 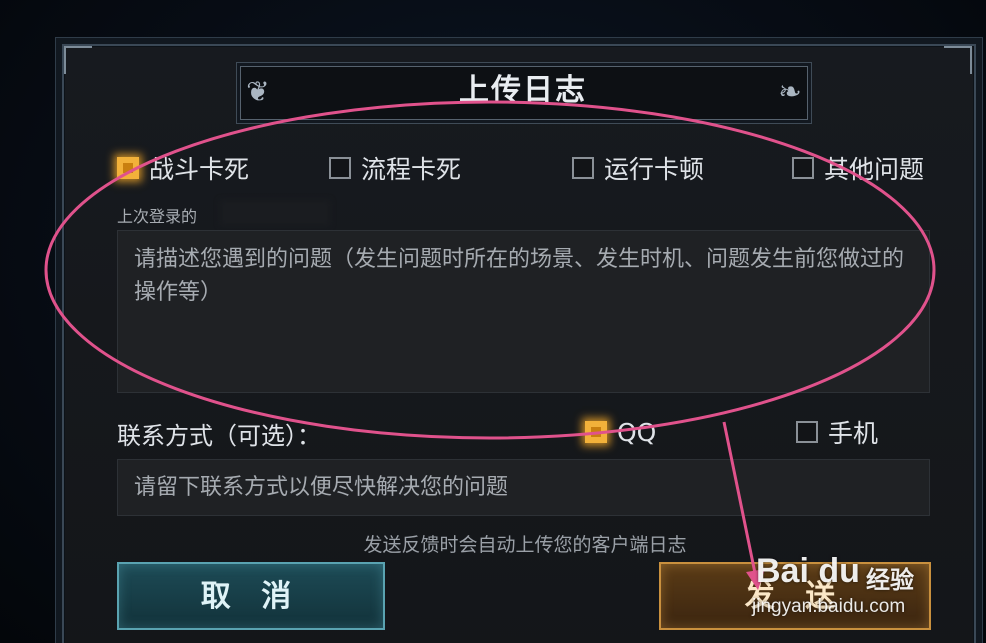 What do you see at coordinates (157, 216) in the screenshot?
I see `last-login-label: 上次登录的` at bounding box center [157, 216].